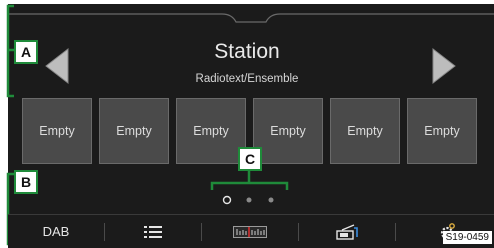 The image size is (494, 248). What do you see at coordinates (444, 66) in the screenshot?
I see `next-station-arrow-icon` at bounding box center [444, 66].